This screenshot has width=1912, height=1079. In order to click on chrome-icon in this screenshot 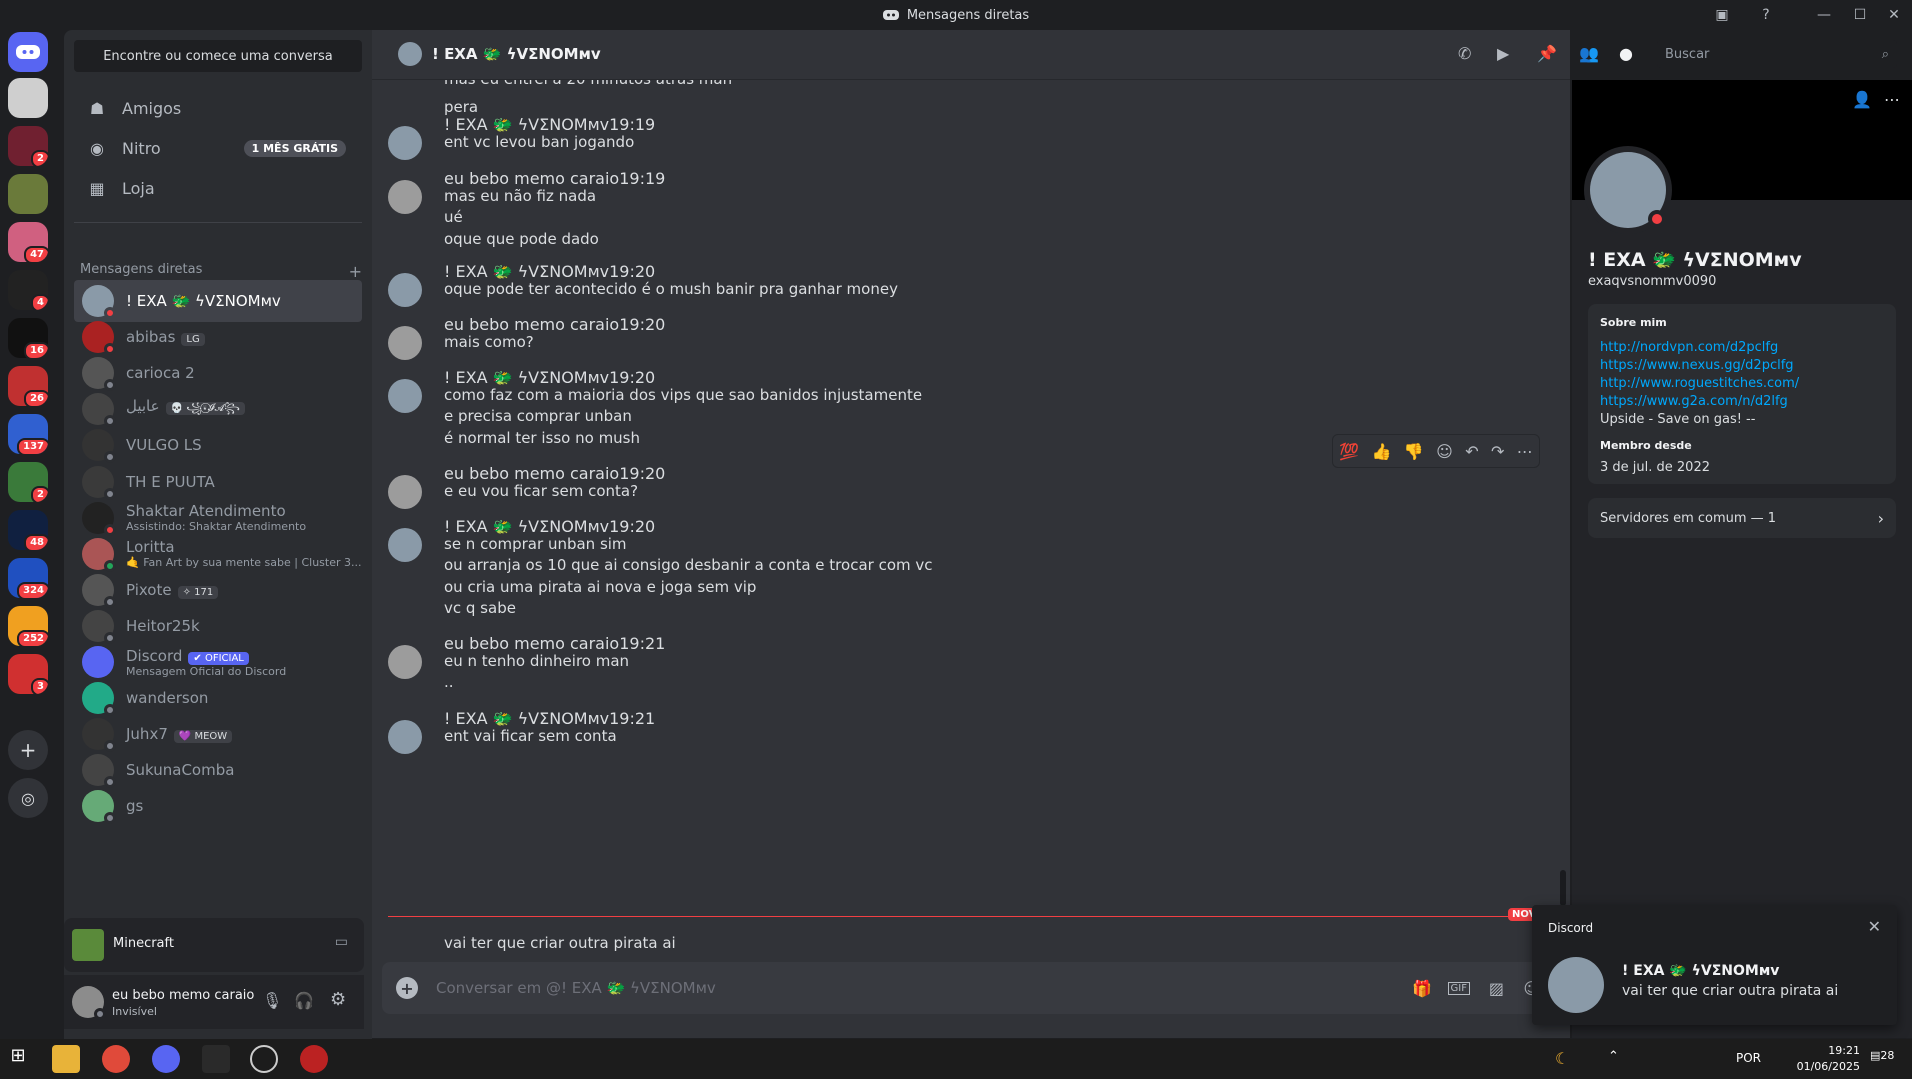, I will do `click(116, 1059)`.